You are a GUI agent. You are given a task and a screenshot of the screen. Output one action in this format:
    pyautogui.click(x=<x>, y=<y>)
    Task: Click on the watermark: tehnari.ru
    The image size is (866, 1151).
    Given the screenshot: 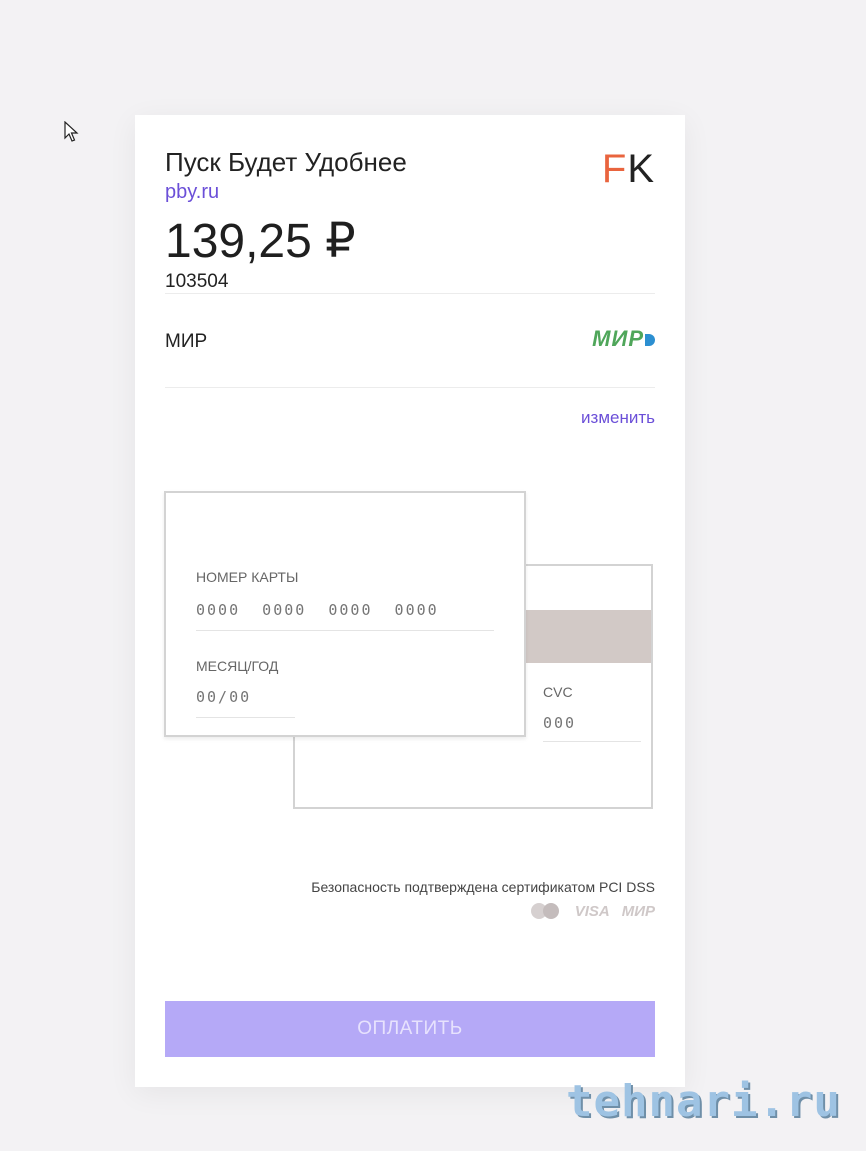 What is the action you would take?
    pyautogui.click(x=703, y=1101)
    